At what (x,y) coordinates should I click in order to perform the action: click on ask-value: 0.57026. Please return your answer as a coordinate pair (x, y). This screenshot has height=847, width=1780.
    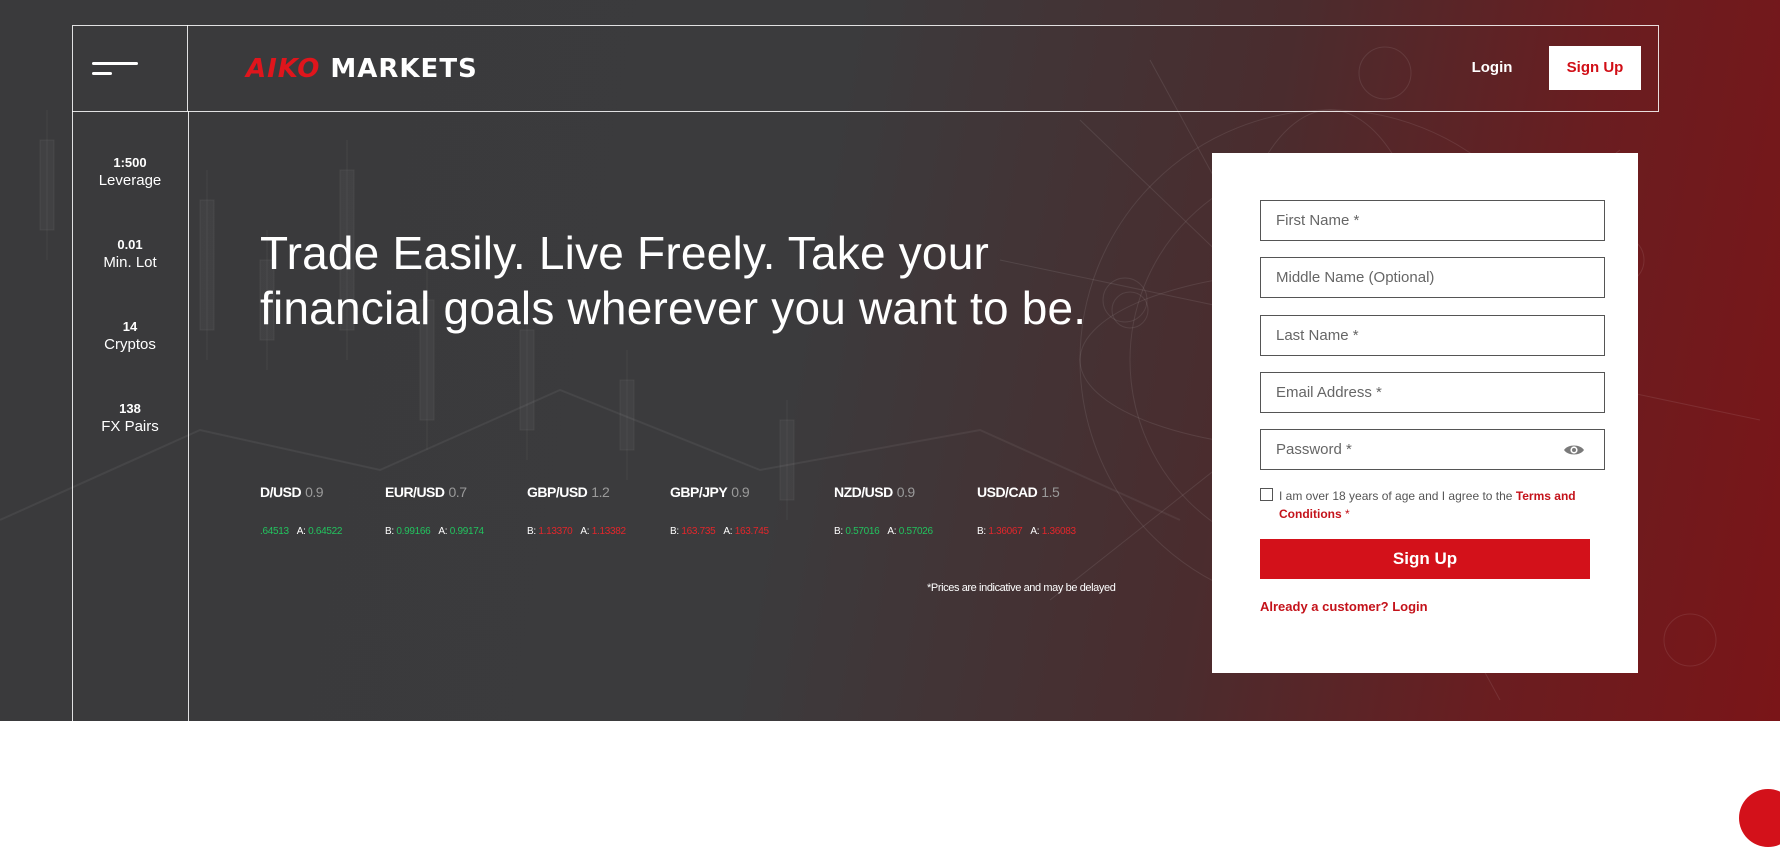
    Looking at the image, I should click on (915, 531).